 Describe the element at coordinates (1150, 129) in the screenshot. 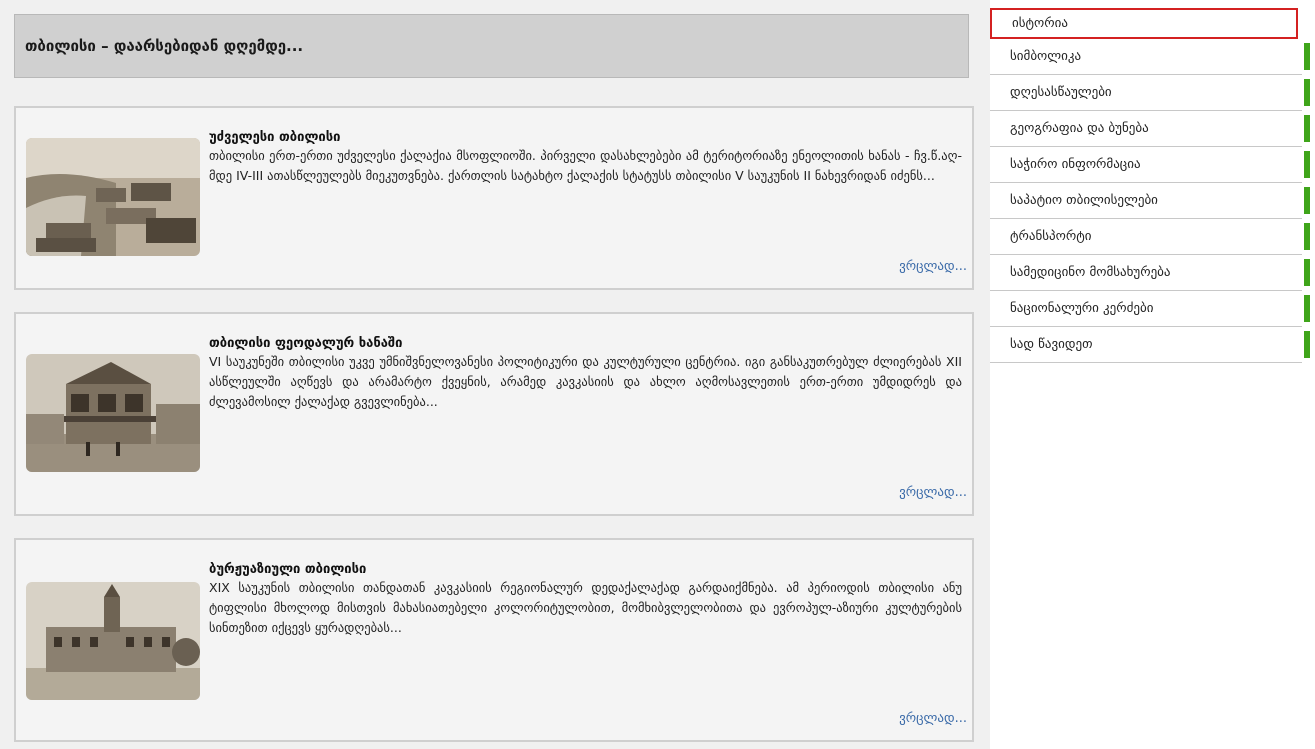

I see `sidebar-item-geography: გეოგრაფია და ბუნება` at that location.